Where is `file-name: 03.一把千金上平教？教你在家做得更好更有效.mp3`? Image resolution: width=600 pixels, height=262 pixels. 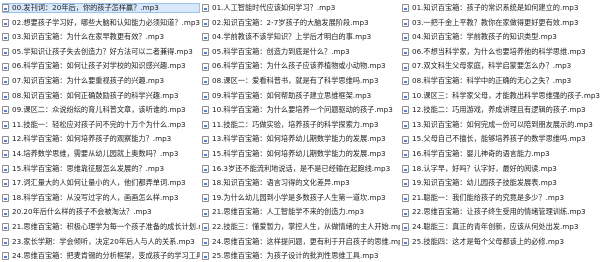 file-name: 03.一把千金上平教？教你在家做得更好更有效.mp3 is located at coordinates (495, 22).